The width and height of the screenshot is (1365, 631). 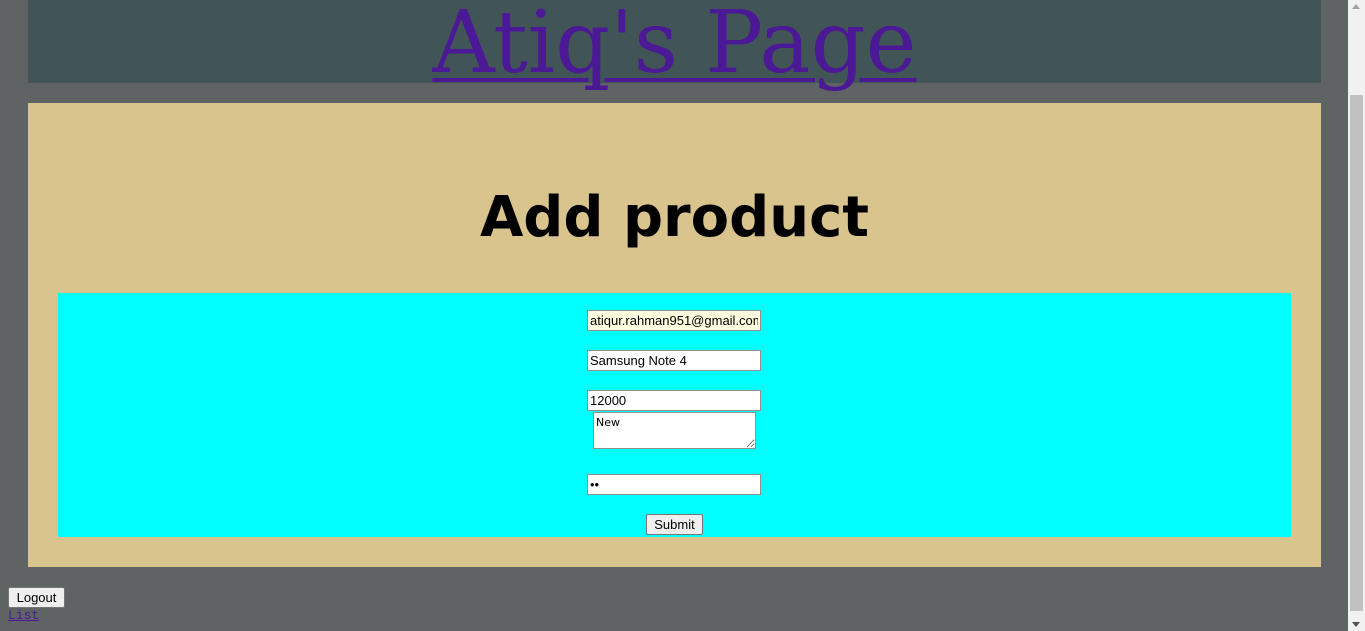 I want to click on email-field, so click(x=674, y=320).